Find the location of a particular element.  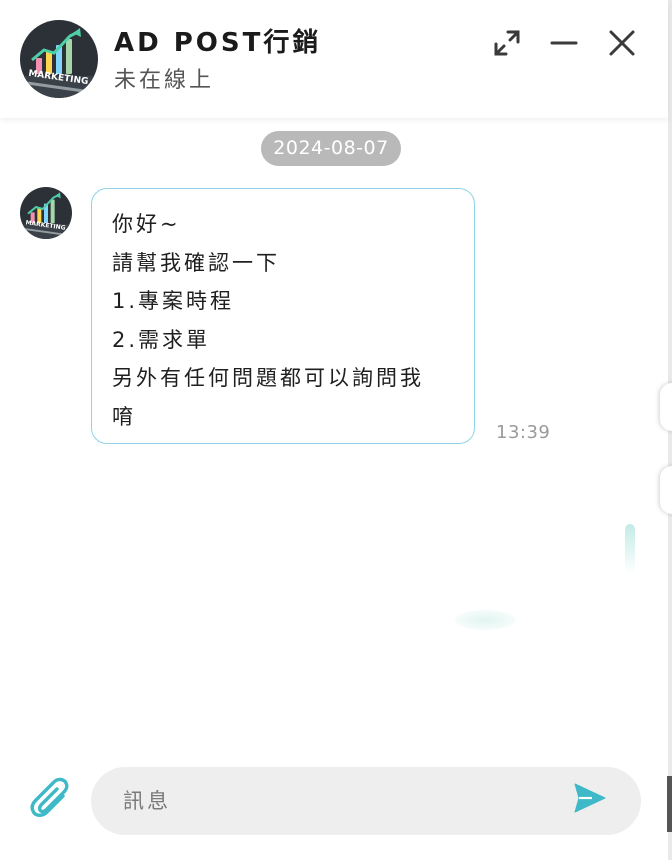

close-button is located at coordinates (622, 43).